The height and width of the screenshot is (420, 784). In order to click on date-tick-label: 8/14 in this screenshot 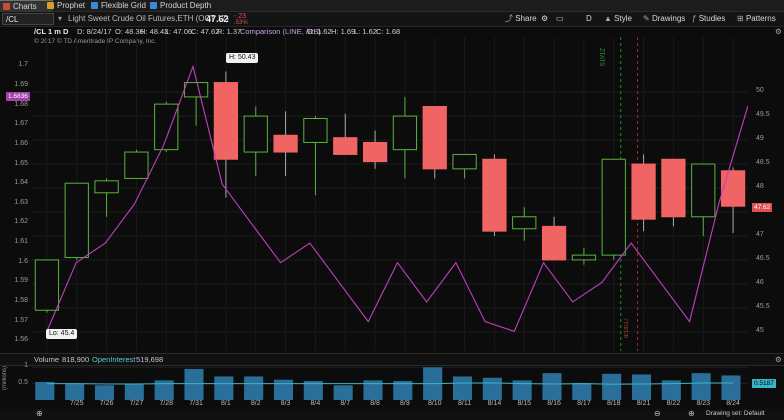, I will do `click(494, 403)`.